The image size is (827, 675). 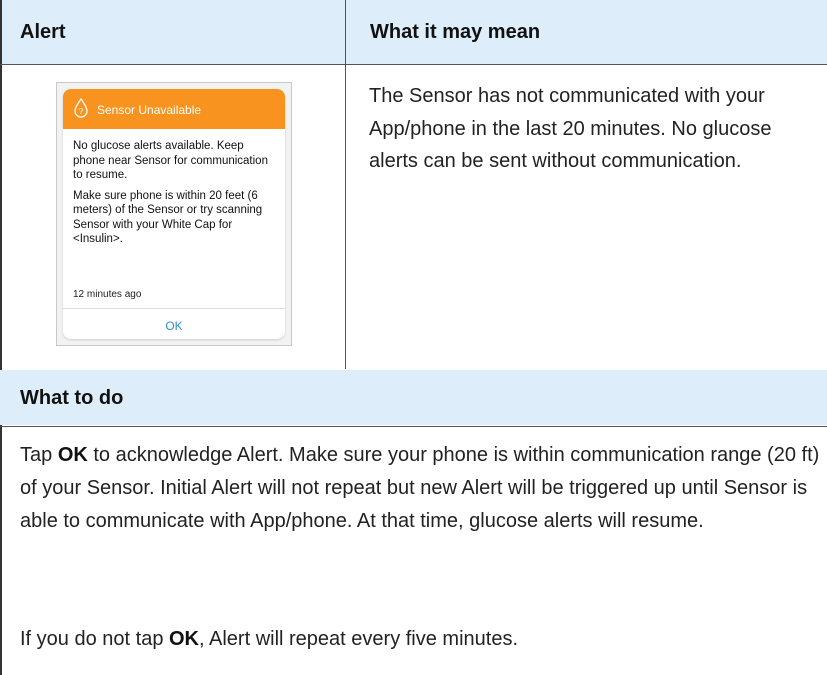 I want to click on todo-header-divider, so click(x=413, y=426).